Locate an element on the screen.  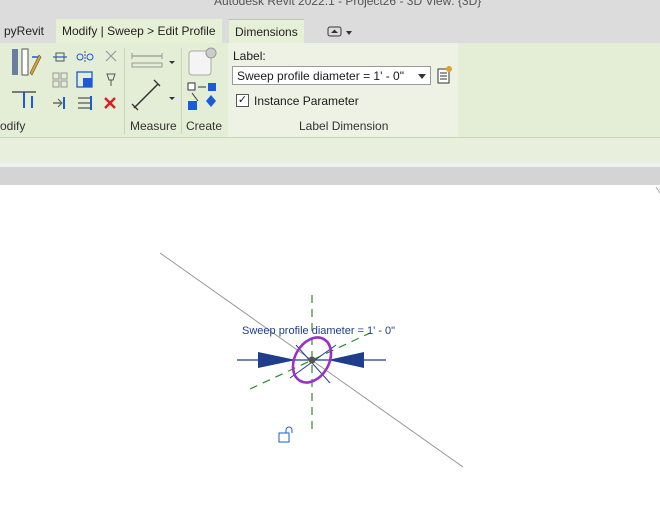
trim-extend-icon is located at coordinates (26, 98).